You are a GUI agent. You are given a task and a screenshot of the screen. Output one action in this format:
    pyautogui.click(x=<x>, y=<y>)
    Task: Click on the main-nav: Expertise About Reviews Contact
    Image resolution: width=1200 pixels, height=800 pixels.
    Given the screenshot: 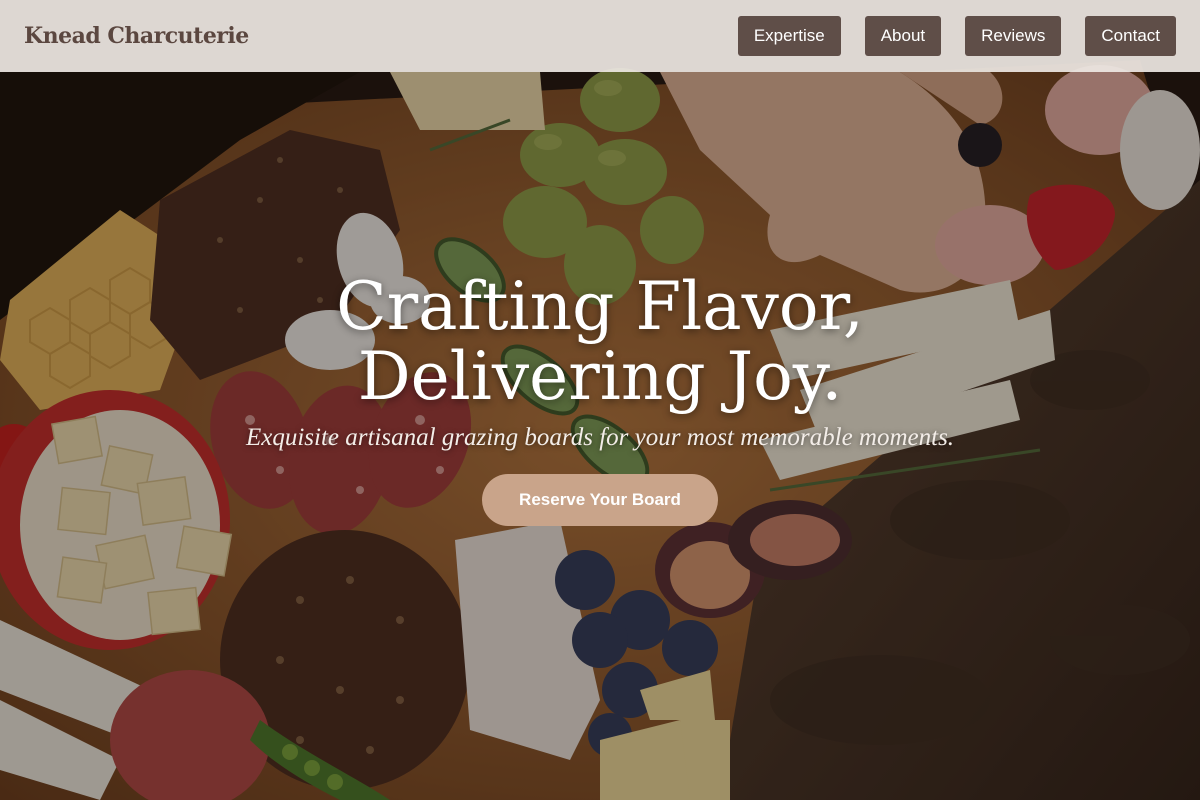 What is the action you would take?
    pyautogui.click(x=945, y=36)
    